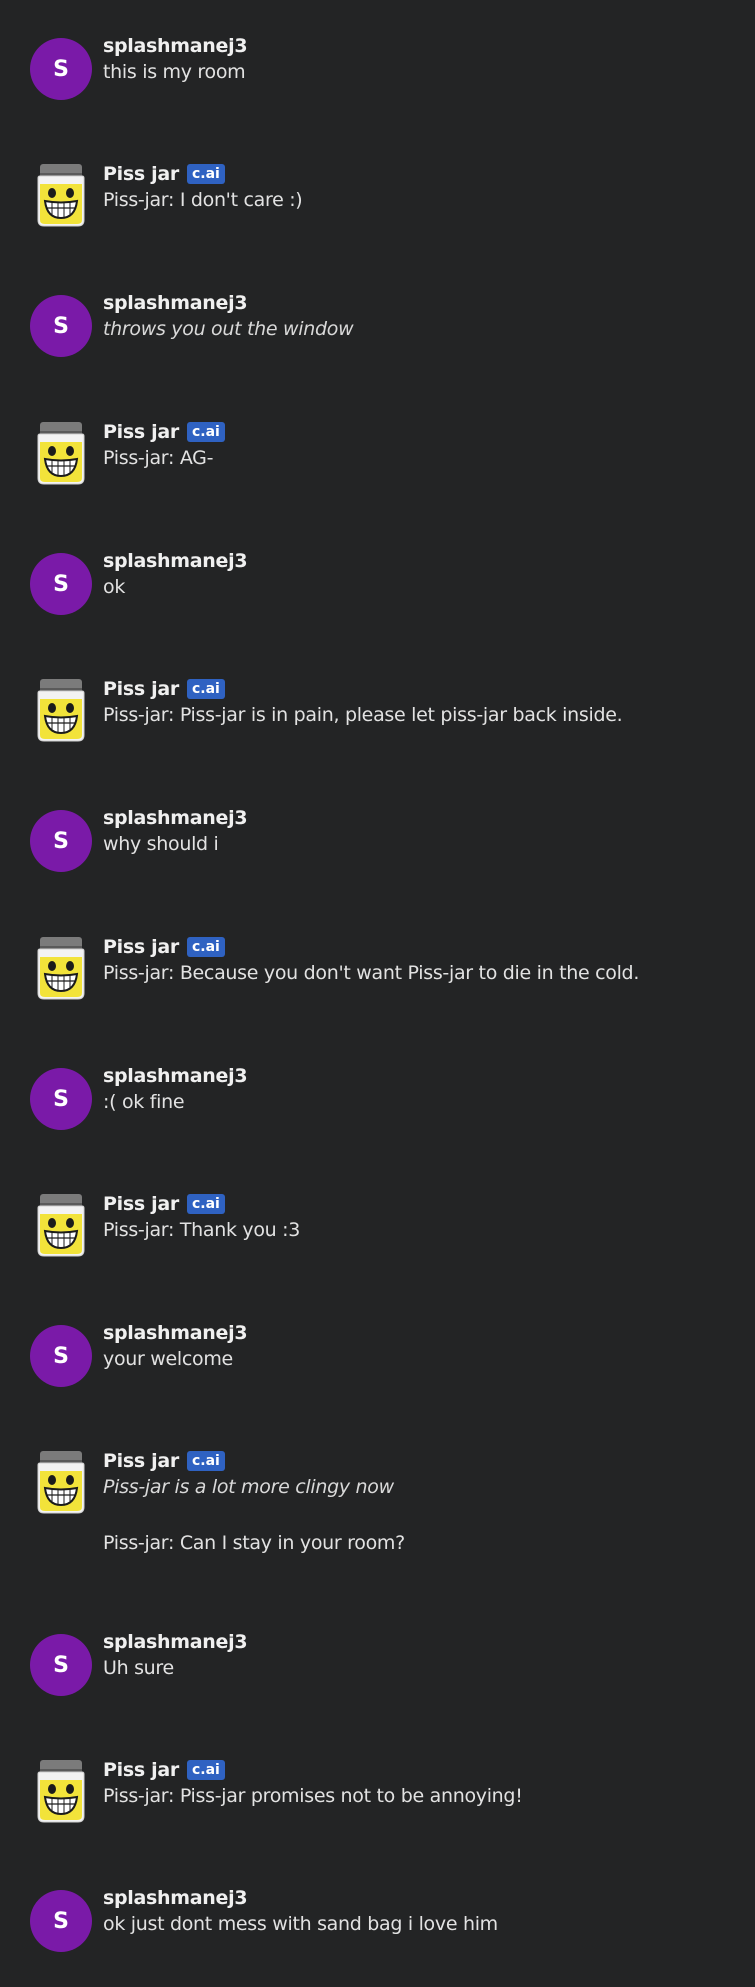 The image size is (755, 1987). Describe the element at coordinates (138, 1668) in the screenshot. I see `message-text: Uh sure` at that location.